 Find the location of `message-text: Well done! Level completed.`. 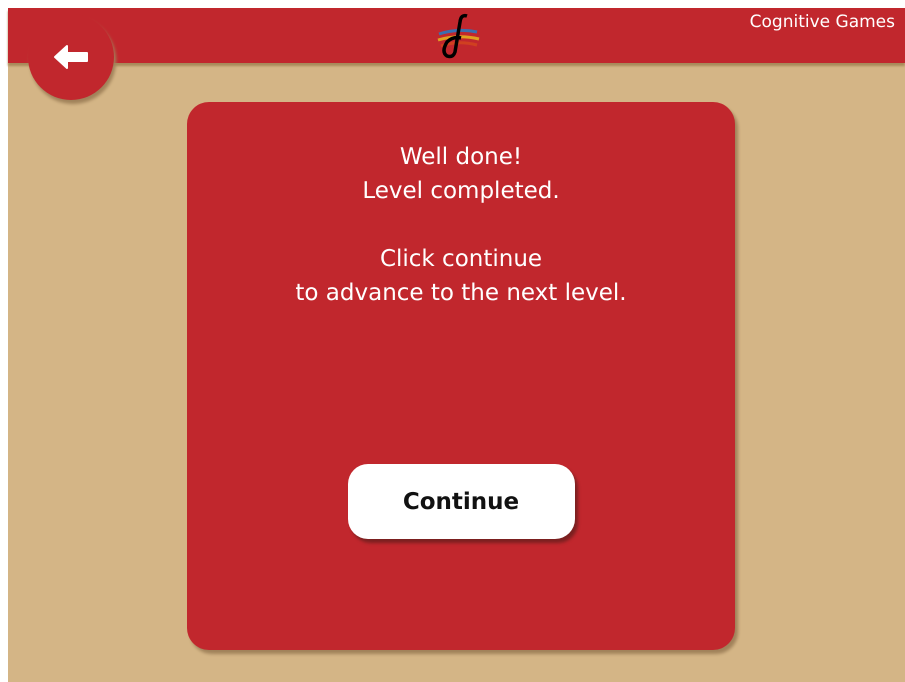

message-text: Well done! Level completed. is located at coordinates (461, 174).